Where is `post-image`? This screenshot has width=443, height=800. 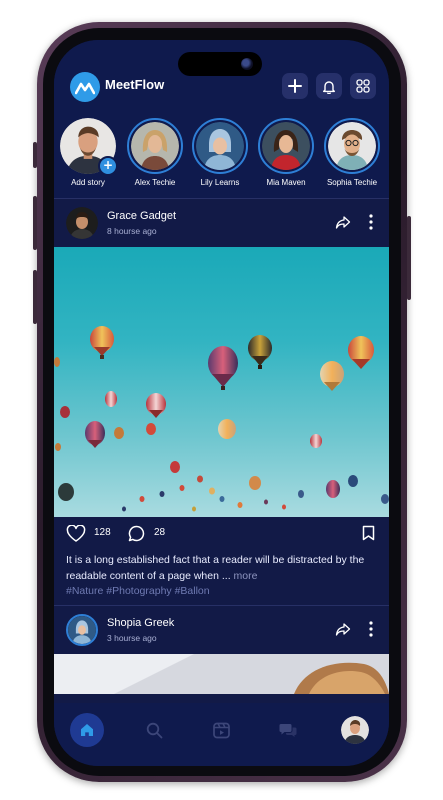 post-image is located at coordinates (221, 674).